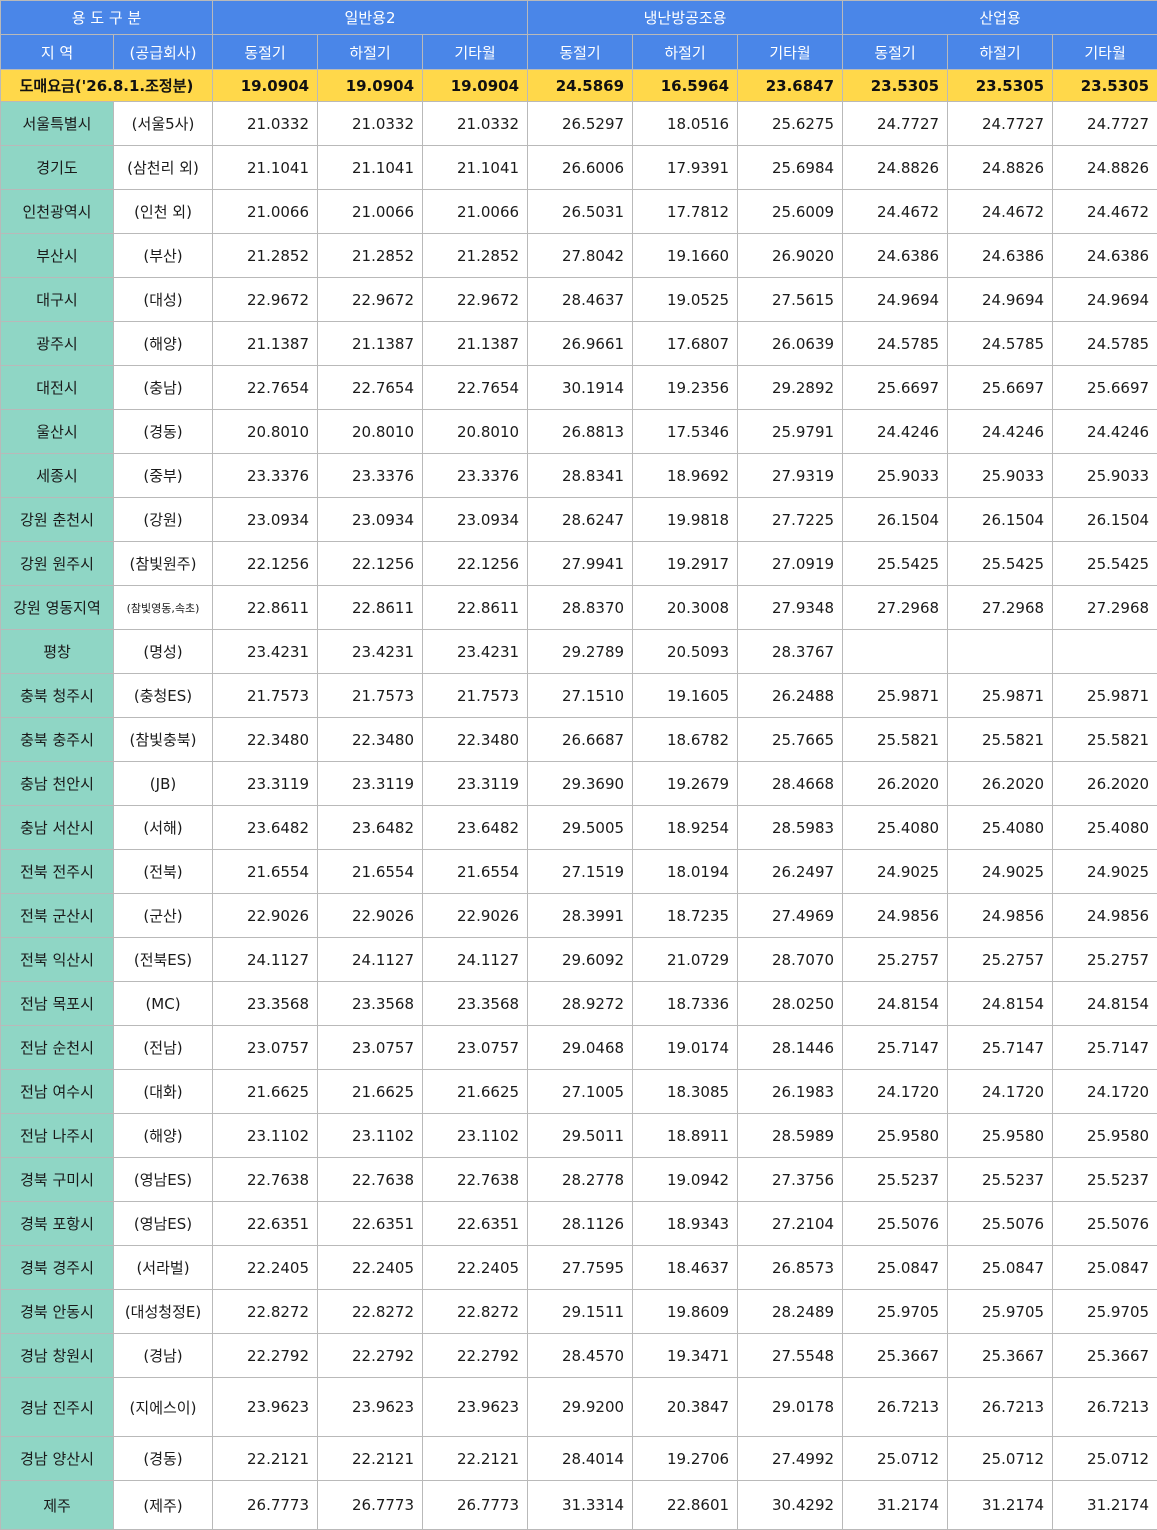  What do you see at coordinates (265, 564) in the screenshot?
I see `rate-cell: 22.1256` at bounding box center [265, 564].